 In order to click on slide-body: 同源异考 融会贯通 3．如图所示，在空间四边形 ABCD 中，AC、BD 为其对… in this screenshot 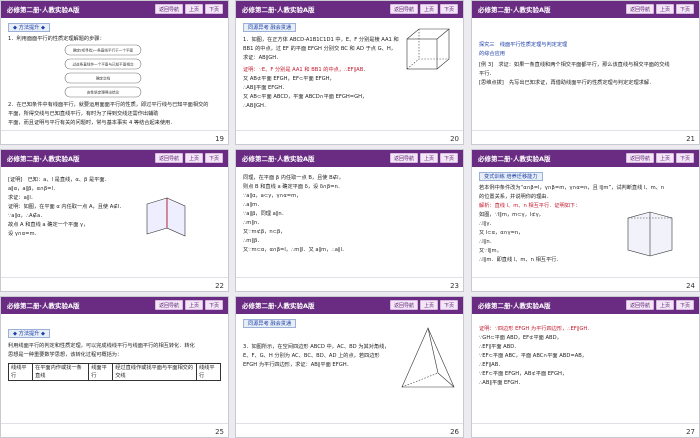, I will do `click(318, 344)`.